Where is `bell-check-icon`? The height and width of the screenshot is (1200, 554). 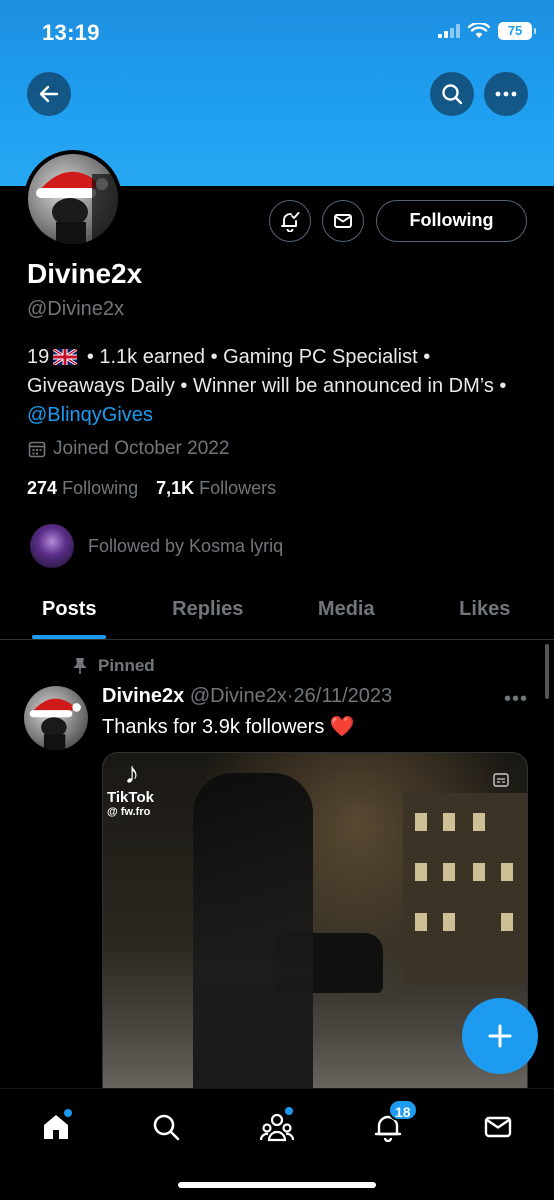 bell-check-icon is located at coordinates (290, 222).